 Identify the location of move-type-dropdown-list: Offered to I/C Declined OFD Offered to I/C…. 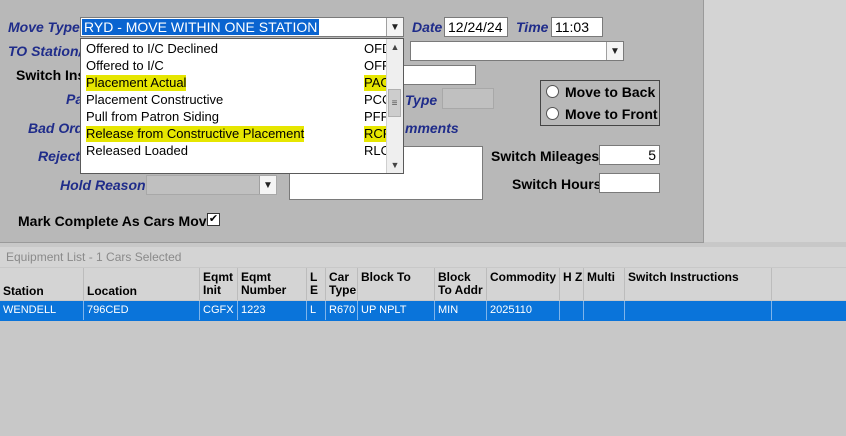
(242, 106).